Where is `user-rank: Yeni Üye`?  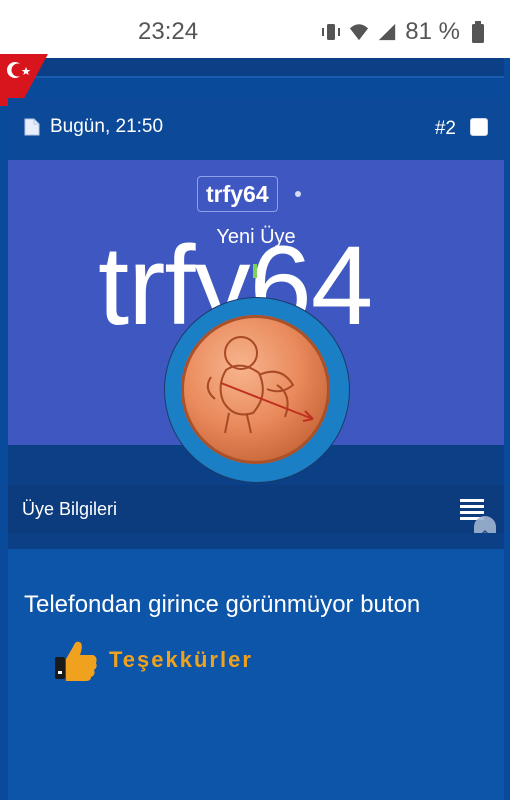 user-rank: Yeni Üye is located at coordinates (256, 237).